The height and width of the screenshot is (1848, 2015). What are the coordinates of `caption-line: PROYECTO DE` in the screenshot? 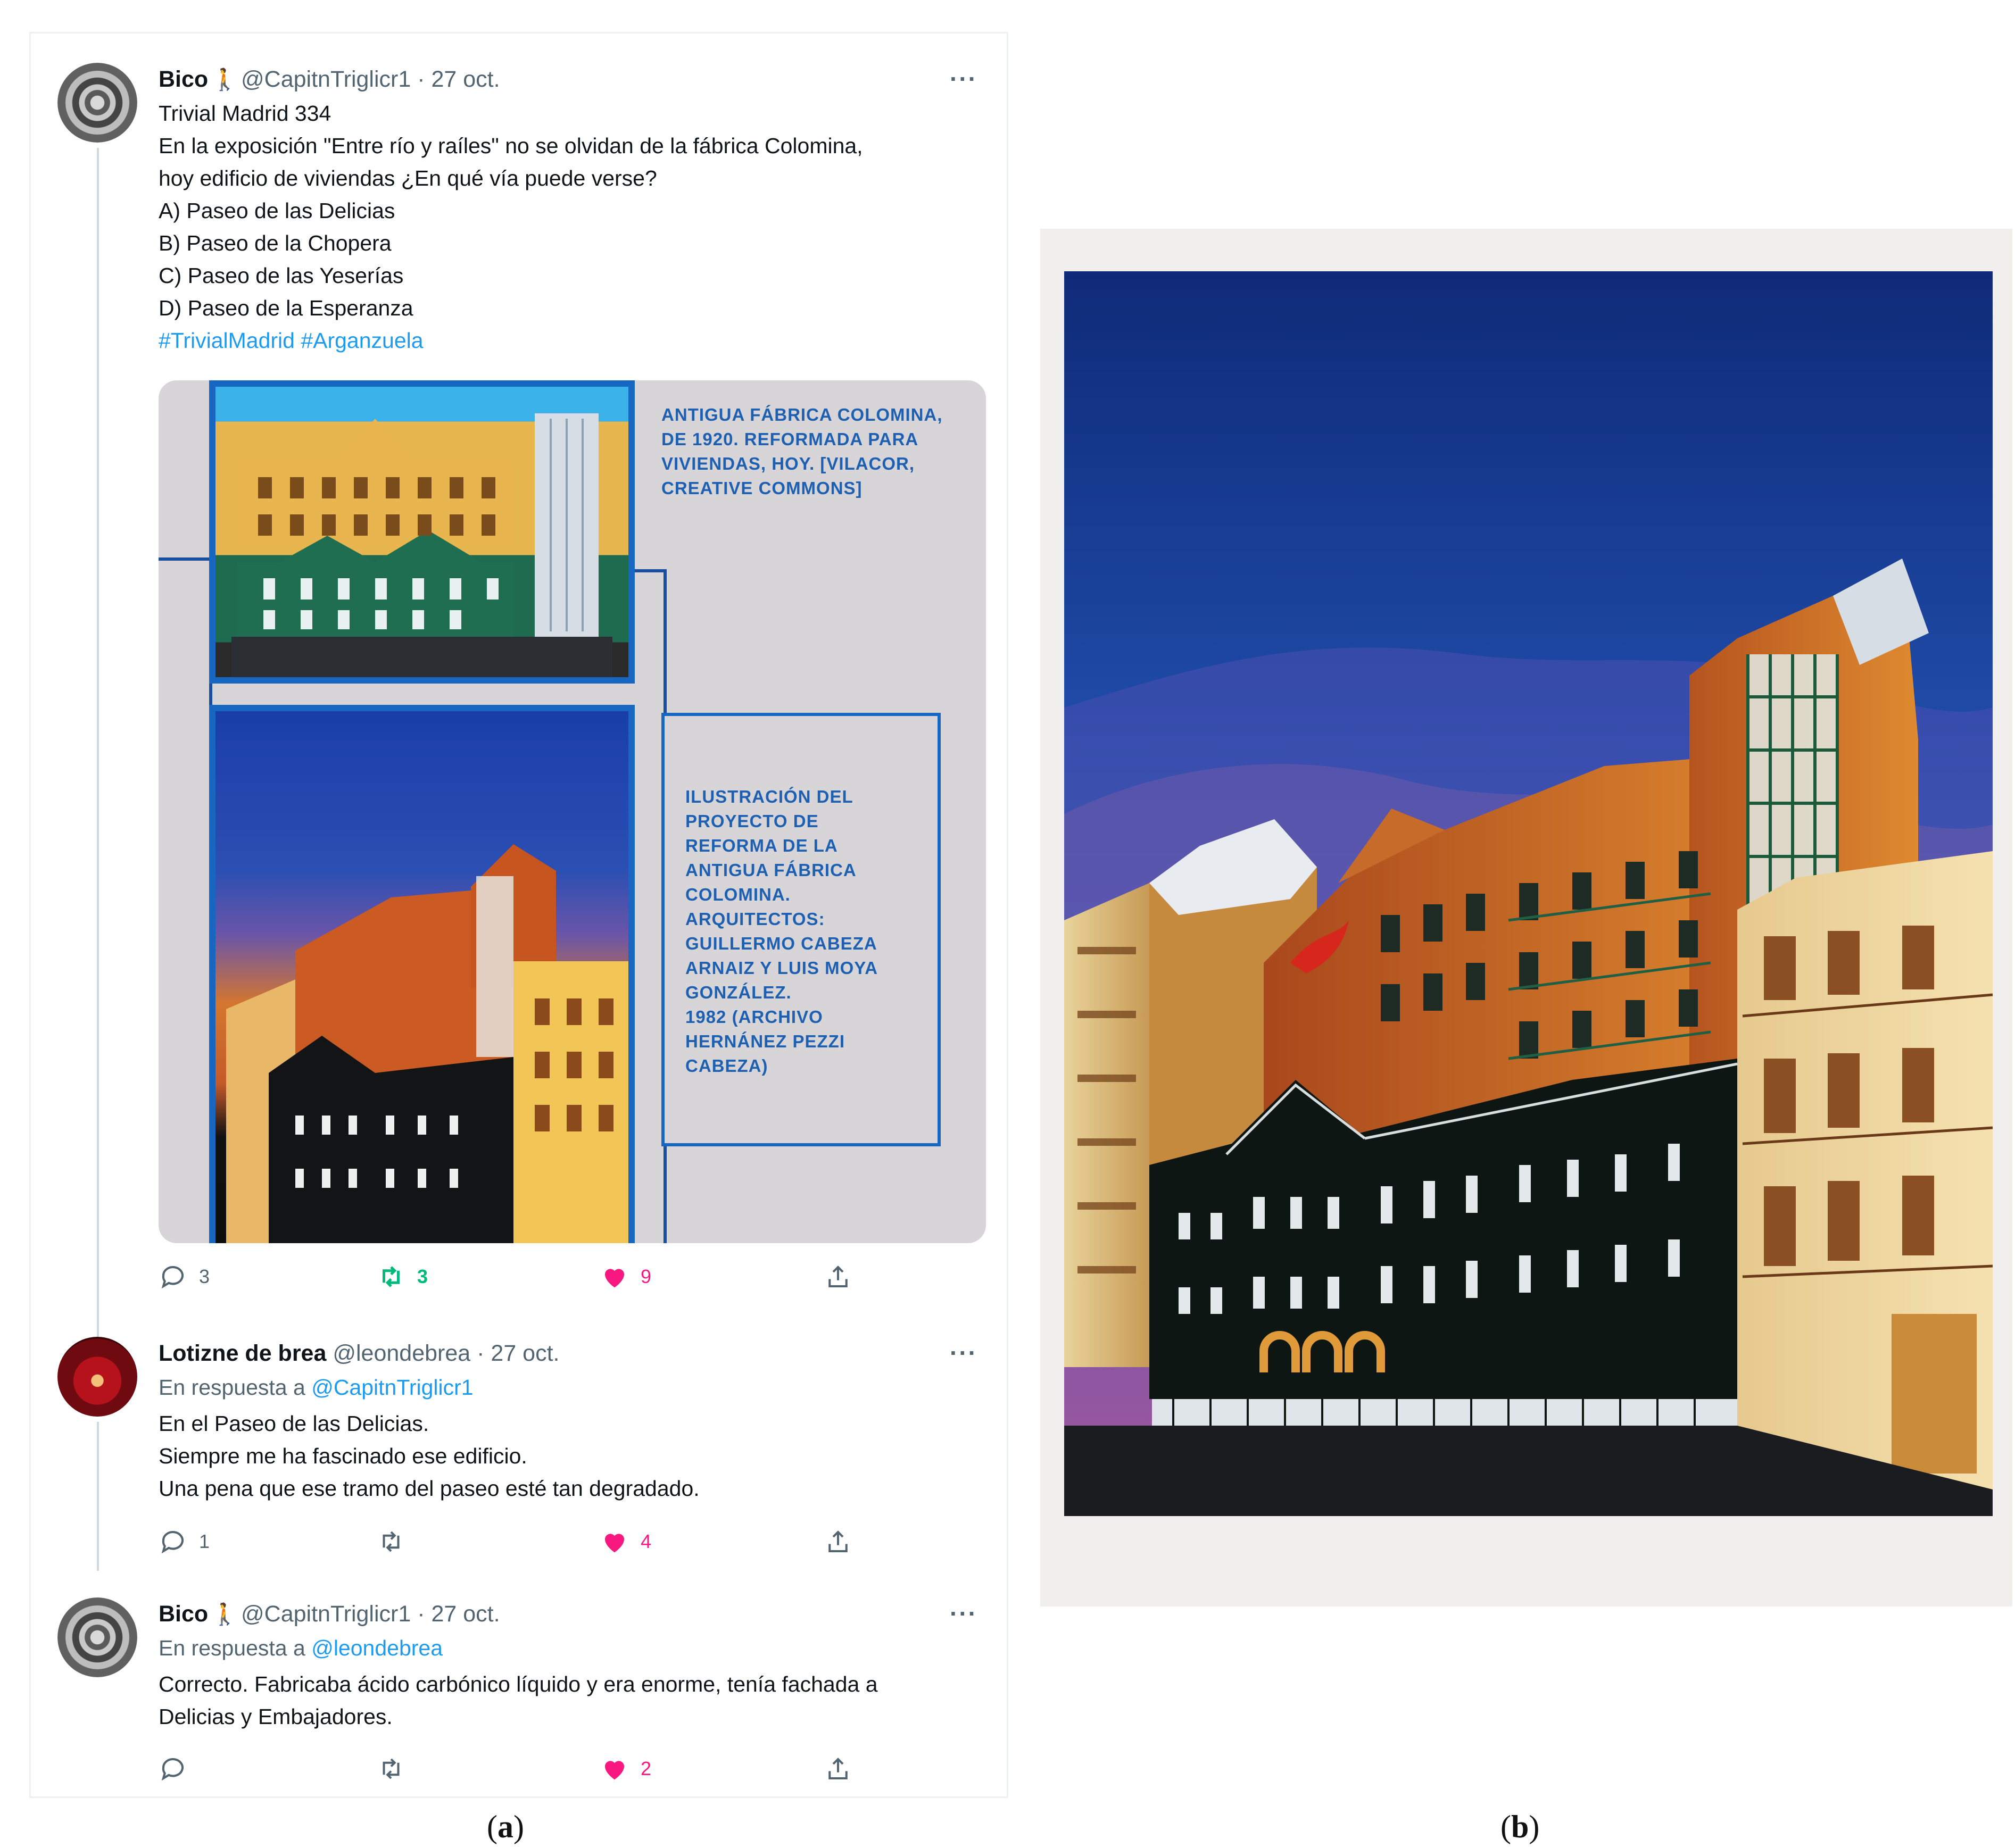 It's located at (752, 821).